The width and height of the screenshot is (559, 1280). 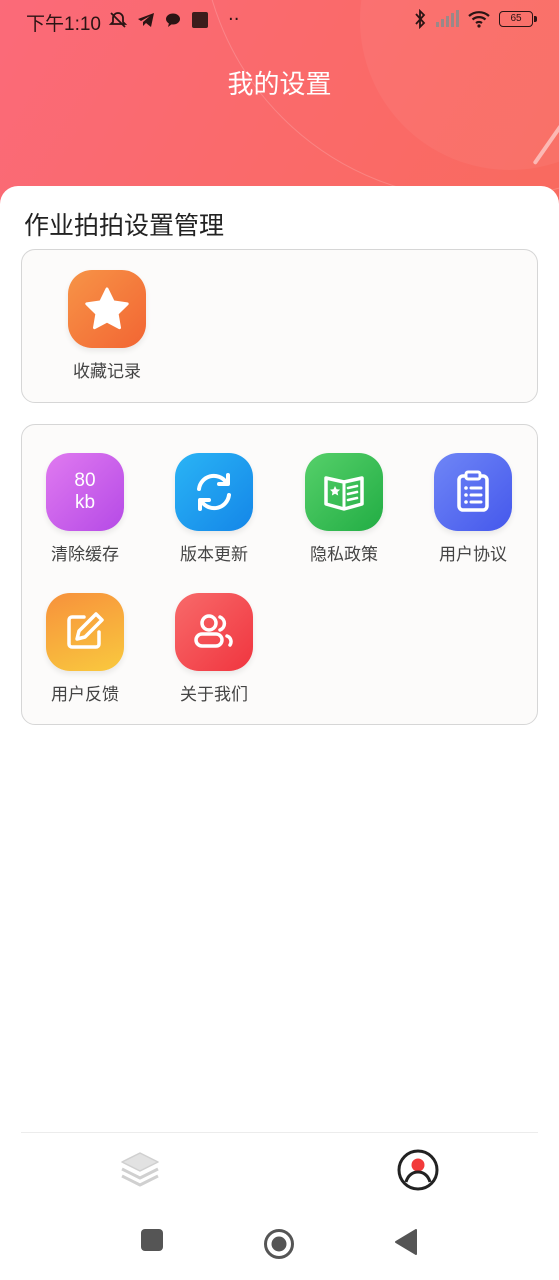 I want to click on profile-icon, so click(x=418, y=1170).